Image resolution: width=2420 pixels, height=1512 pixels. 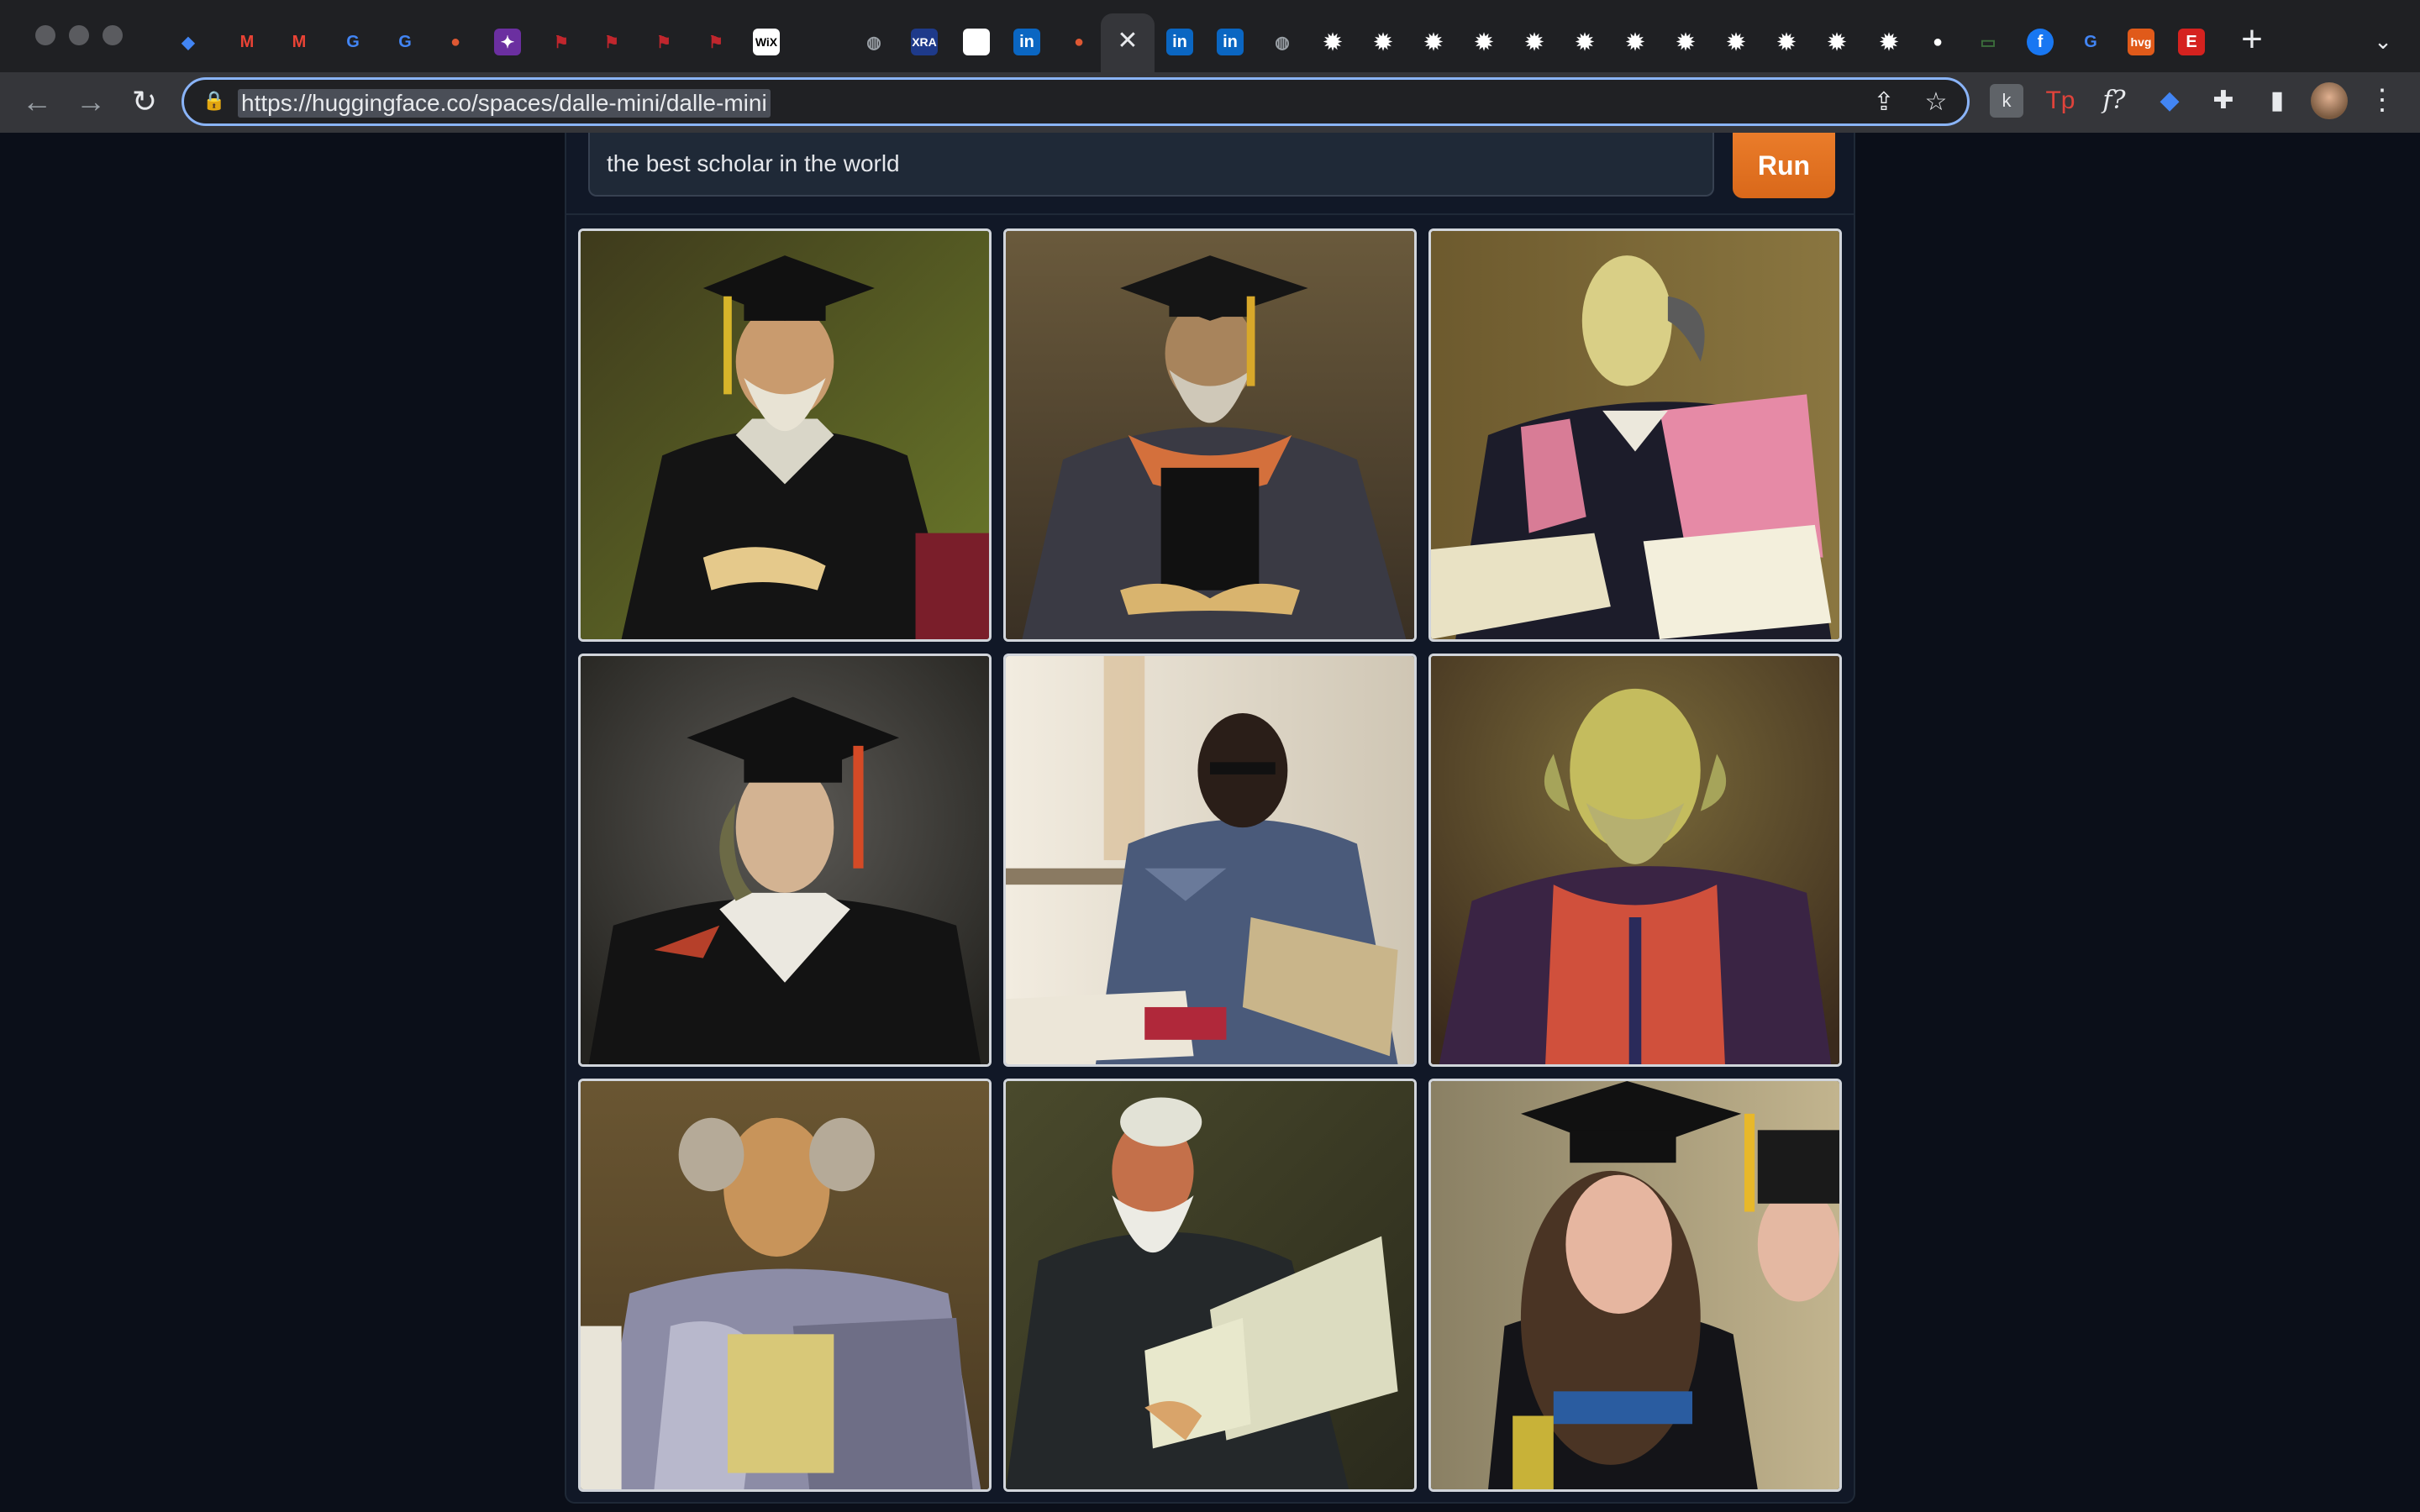 What do you see at coordinates (1988, 42) in the screenshot?
I see `green-app-icon: ▭` at bounding box center [1988, 42].